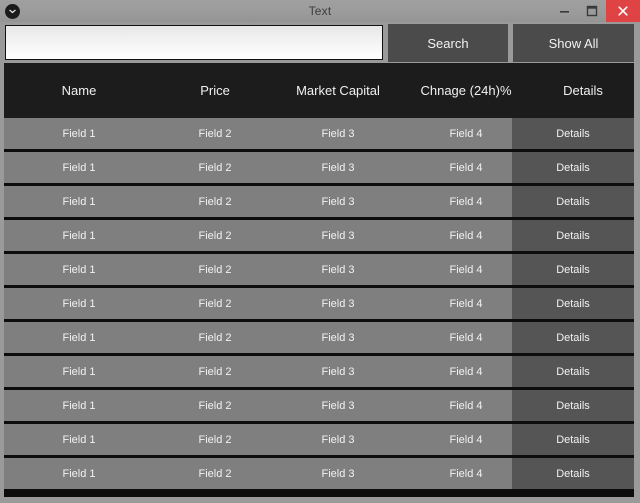  Describe the element at coordinates (623, 11) in the screenshot. I see `close-icon` at that location.